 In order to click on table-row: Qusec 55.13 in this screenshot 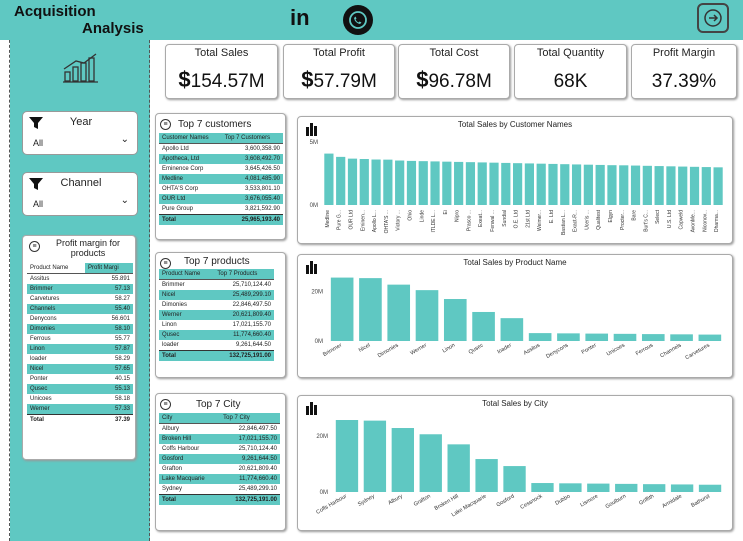, I will do `click(80, 389)`.